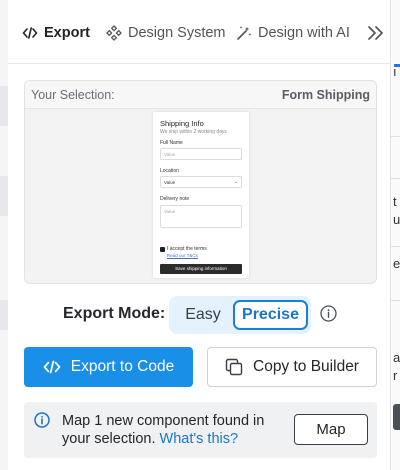 Image resolution: width=400 pixels, height=470 pixels. What do you see at coordinates (122, 366) in the screenshot?
I see `export-to-code-label: Export to Code` at bounding box center [122, 366].